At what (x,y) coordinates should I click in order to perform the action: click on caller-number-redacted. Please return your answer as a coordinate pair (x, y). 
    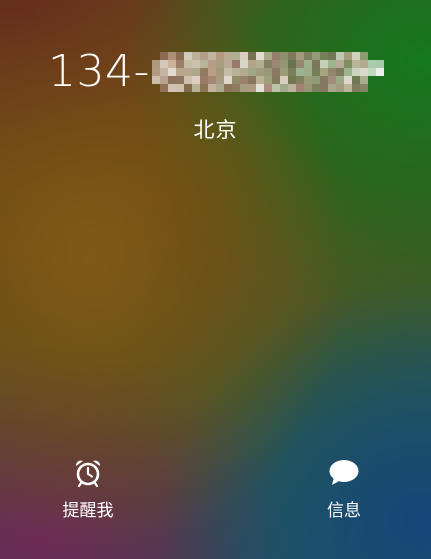
    Looking at the image, I should click on (267, 72).